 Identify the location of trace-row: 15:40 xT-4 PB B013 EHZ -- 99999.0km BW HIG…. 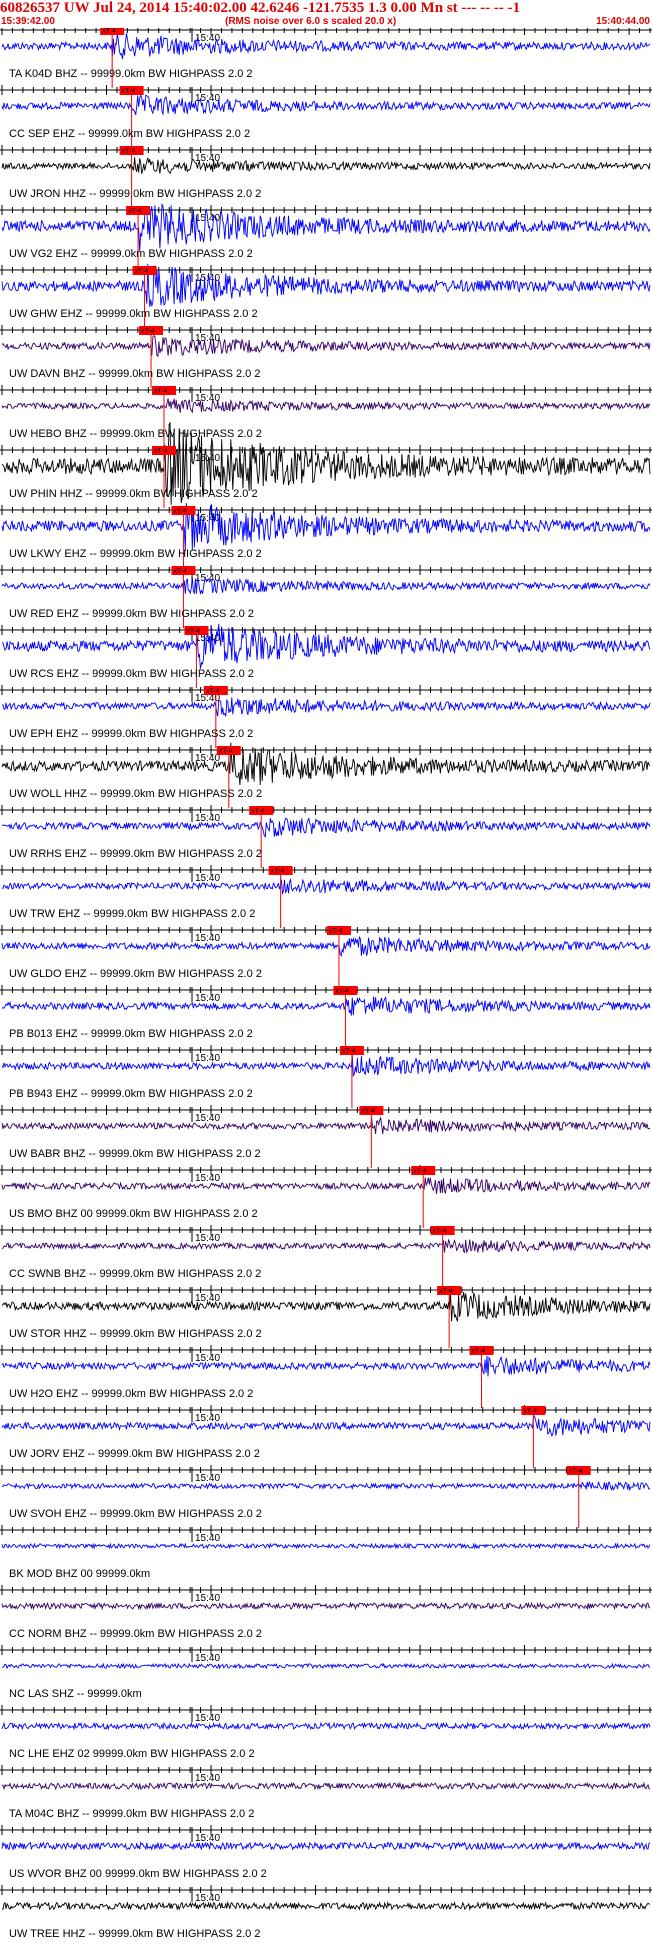
(326, 1016).